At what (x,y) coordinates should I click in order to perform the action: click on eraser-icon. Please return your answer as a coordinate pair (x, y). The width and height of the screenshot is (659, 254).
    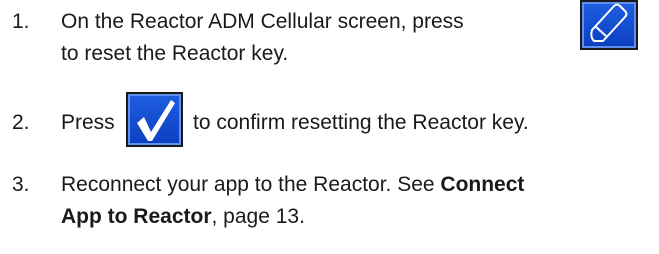
    Looking at the image, I should click on (609, 22).